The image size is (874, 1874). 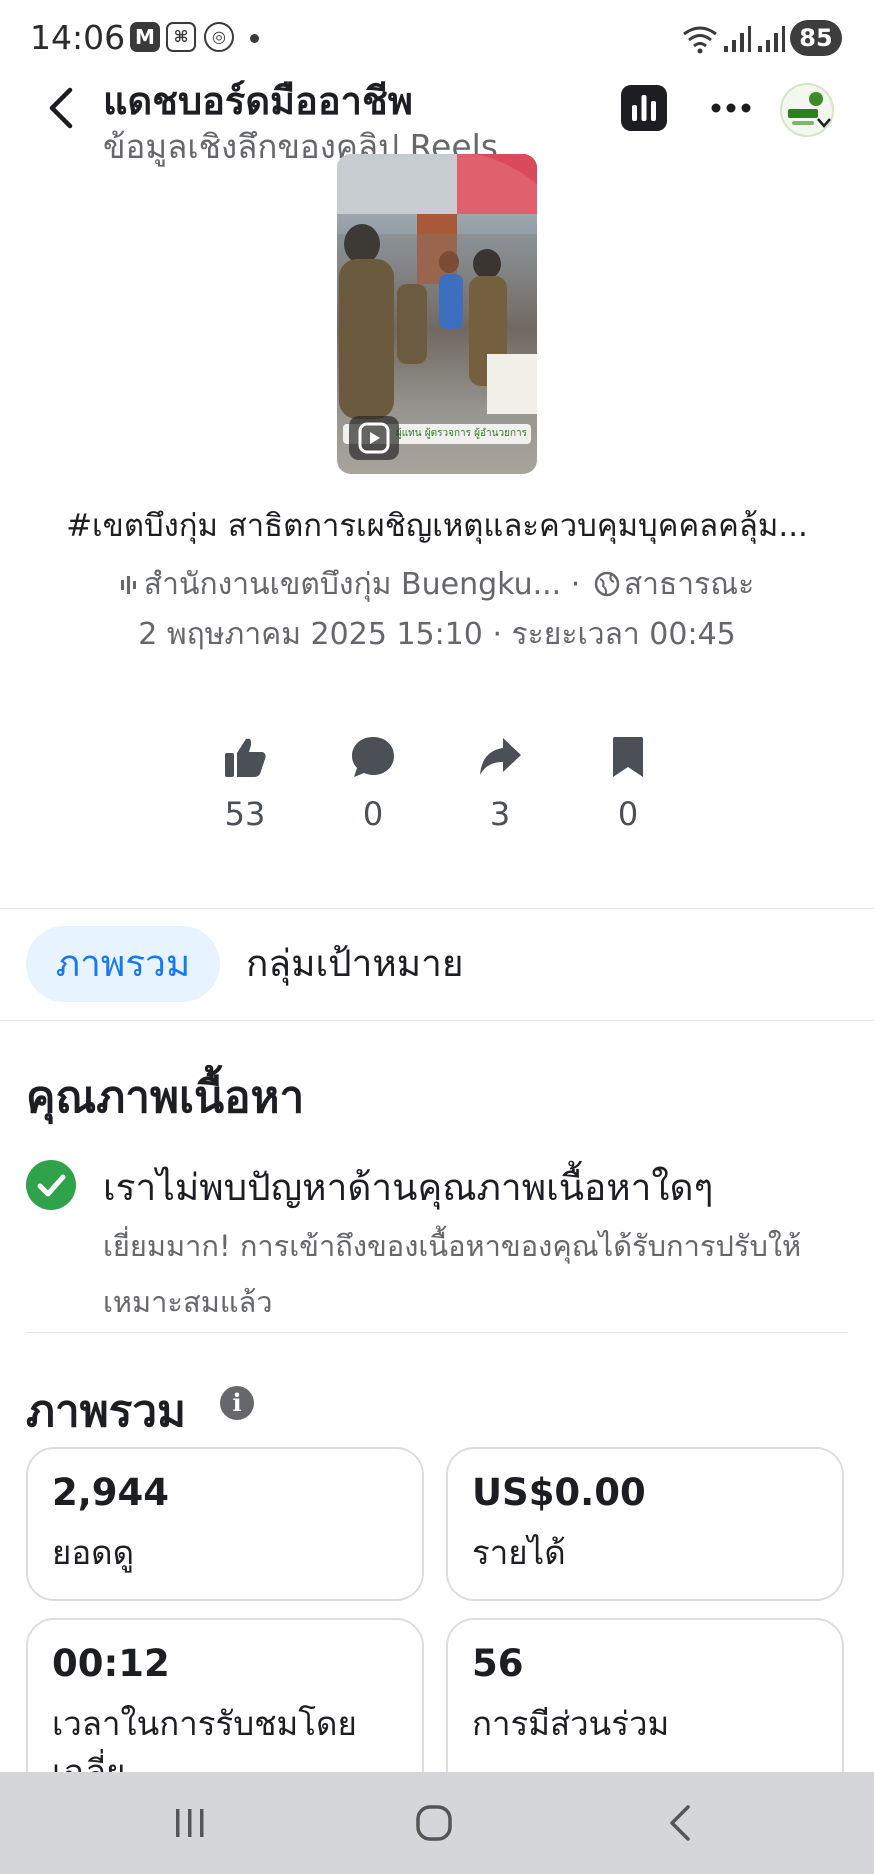 I want to click on quality-ok-badge, so click(x=51, y=1185).